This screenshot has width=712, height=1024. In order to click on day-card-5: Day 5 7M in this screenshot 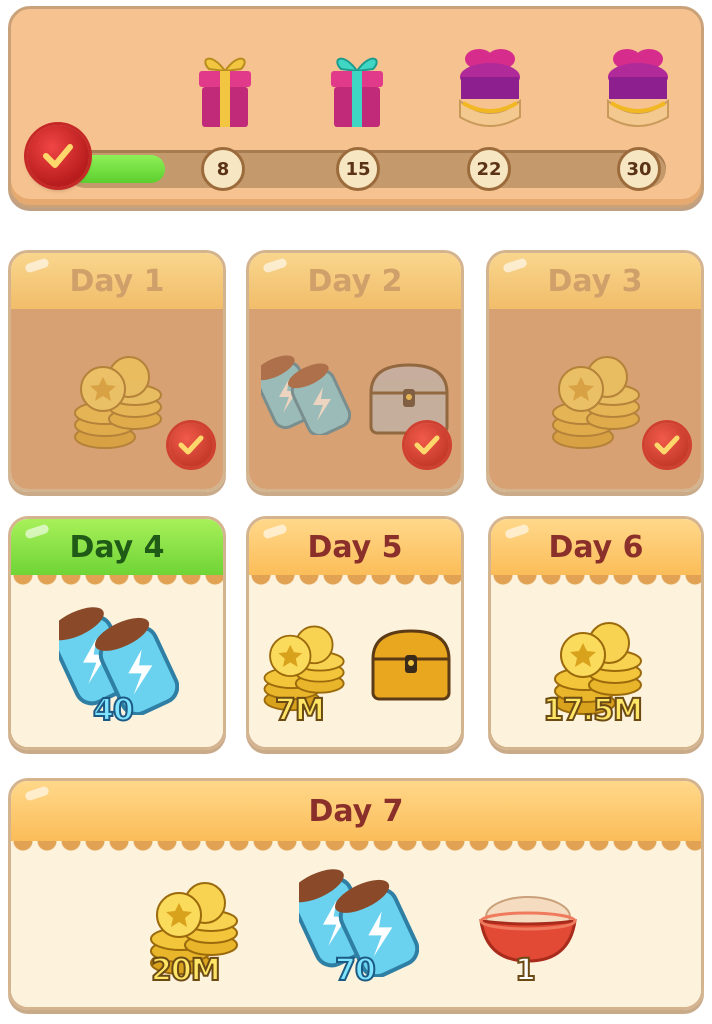, I will do `click(355, 633)`.